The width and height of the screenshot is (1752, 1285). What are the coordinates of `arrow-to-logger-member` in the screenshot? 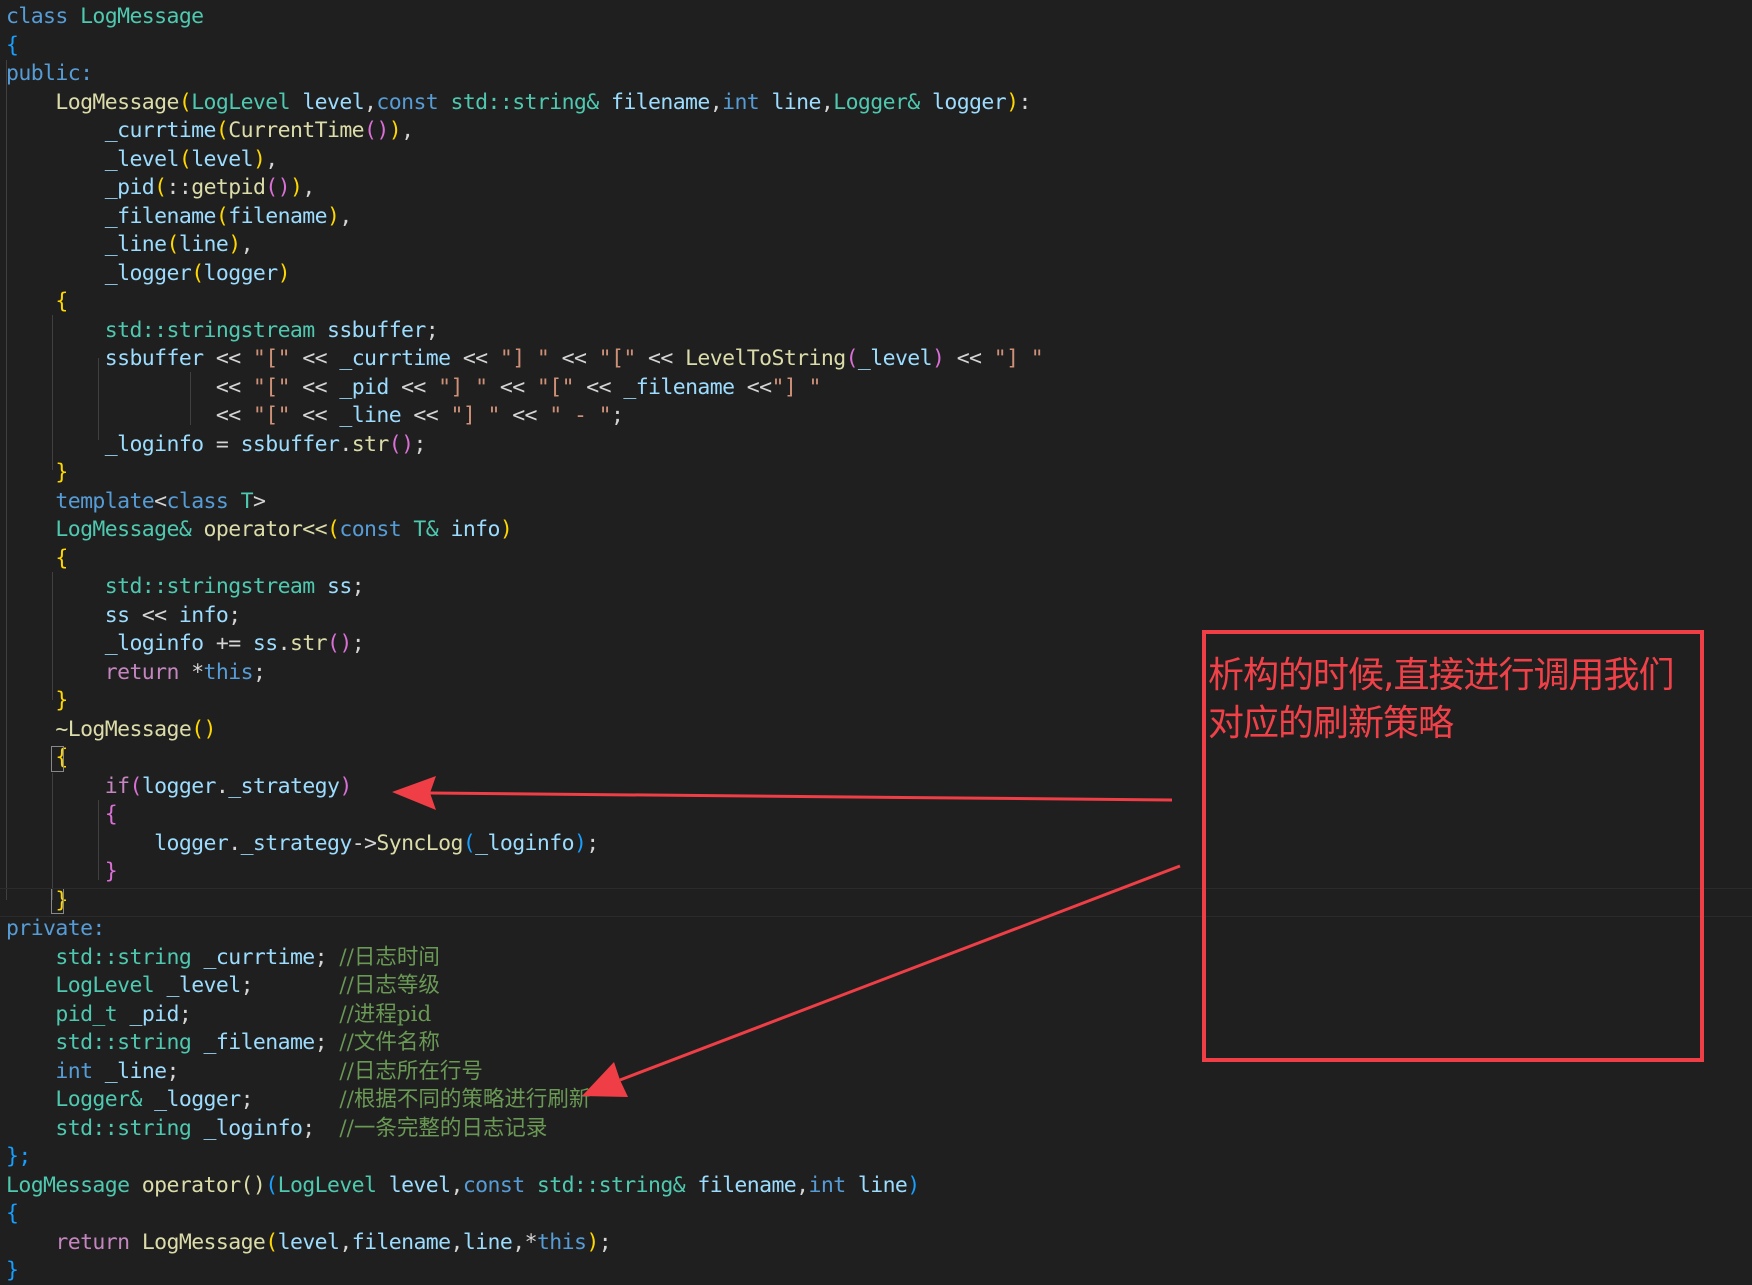 It's located at (881, 980).